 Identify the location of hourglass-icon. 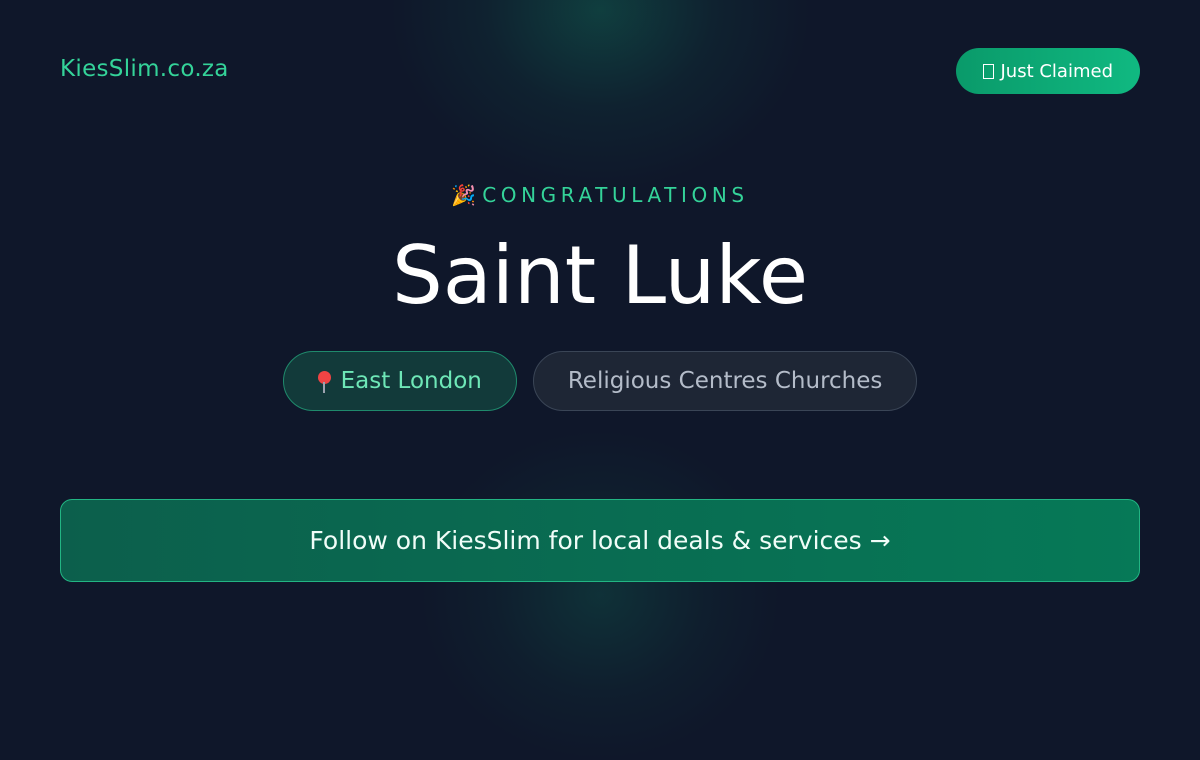
(989, 71).